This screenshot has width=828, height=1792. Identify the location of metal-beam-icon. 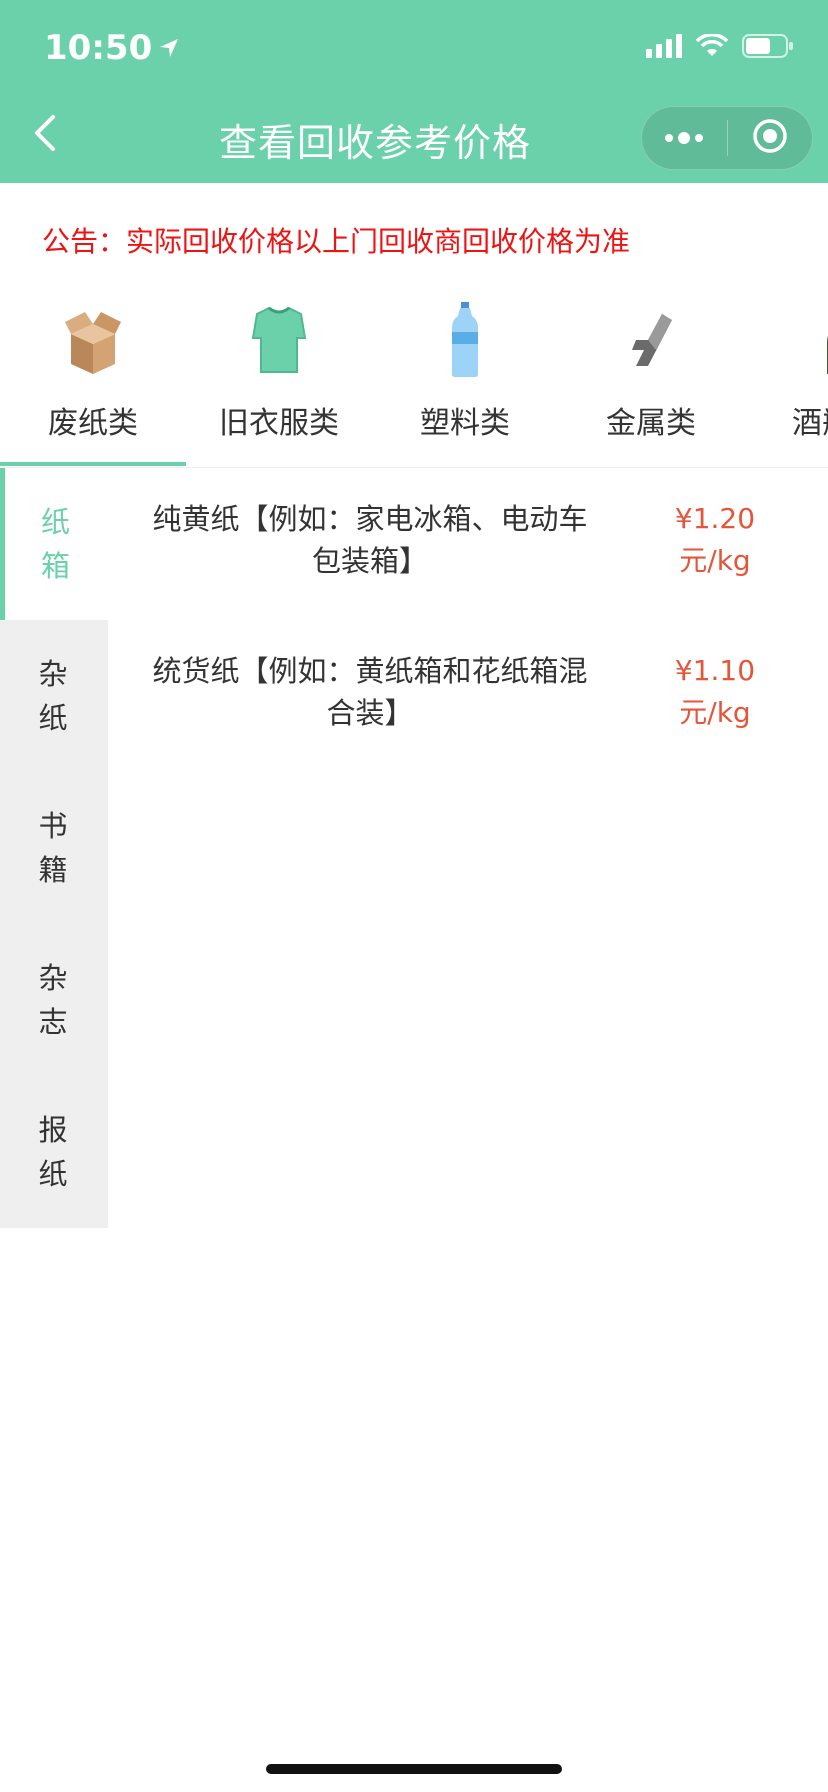
(651, 340).